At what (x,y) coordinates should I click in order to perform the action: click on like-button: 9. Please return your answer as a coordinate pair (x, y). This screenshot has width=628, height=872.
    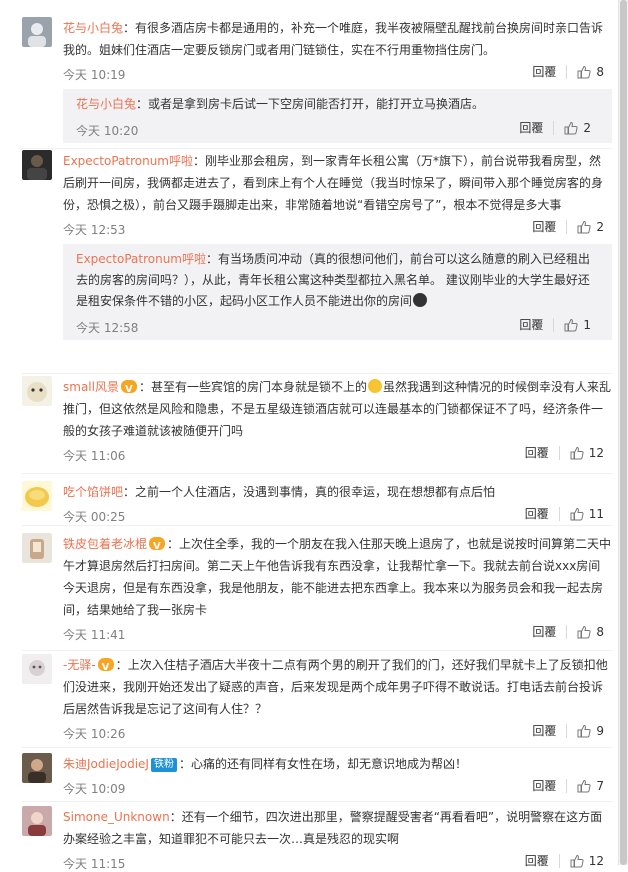
    Looking at the image, I should click on (590, 731).